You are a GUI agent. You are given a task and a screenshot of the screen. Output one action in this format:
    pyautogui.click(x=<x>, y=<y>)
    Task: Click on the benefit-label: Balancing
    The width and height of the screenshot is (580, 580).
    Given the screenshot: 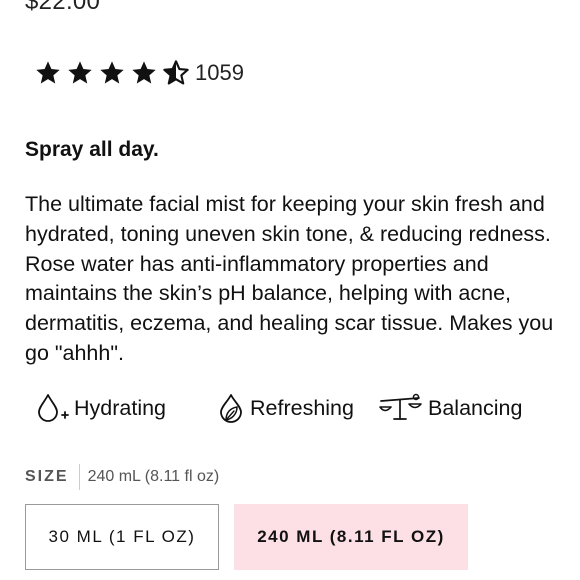 What is the action you would take?
    pyautogui.click(x=475, y=408)
    